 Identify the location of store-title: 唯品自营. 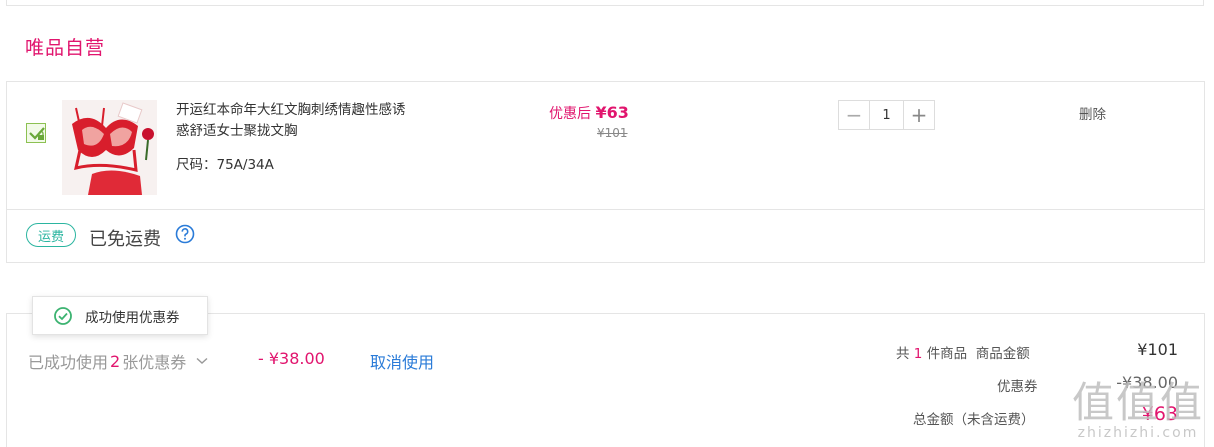
(65, 48).